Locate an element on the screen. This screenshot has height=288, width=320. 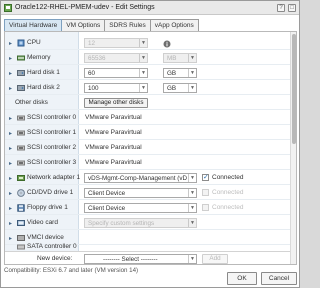
scrollbar-thumb is located at coordinates (294, 89).